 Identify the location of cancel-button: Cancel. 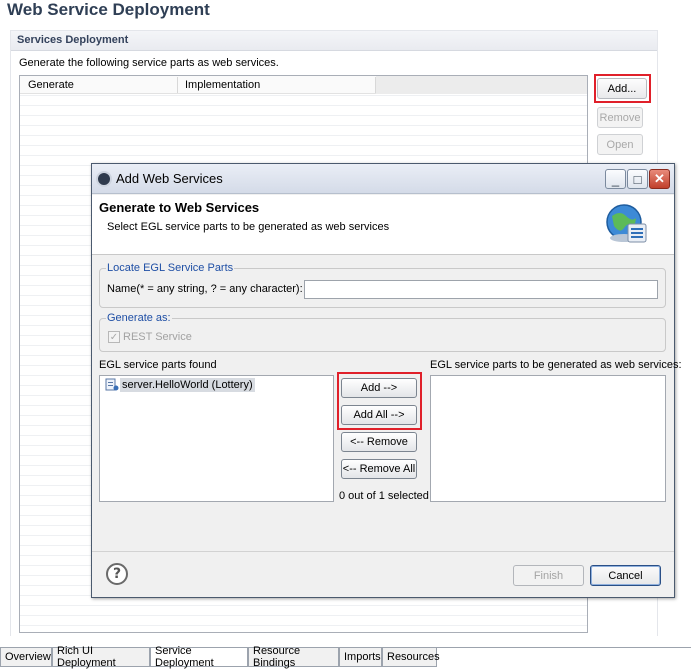
(625, 575).